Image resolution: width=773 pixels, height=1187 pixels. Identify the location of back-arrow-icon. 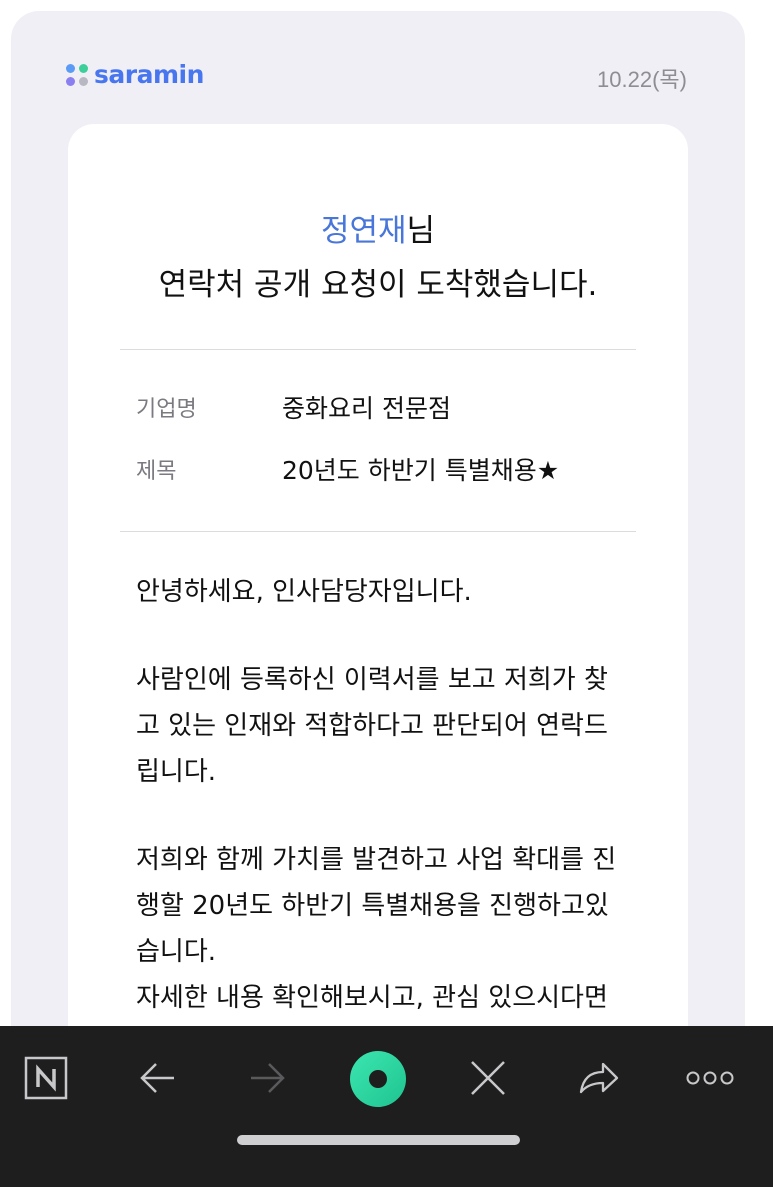
(157, 1078).